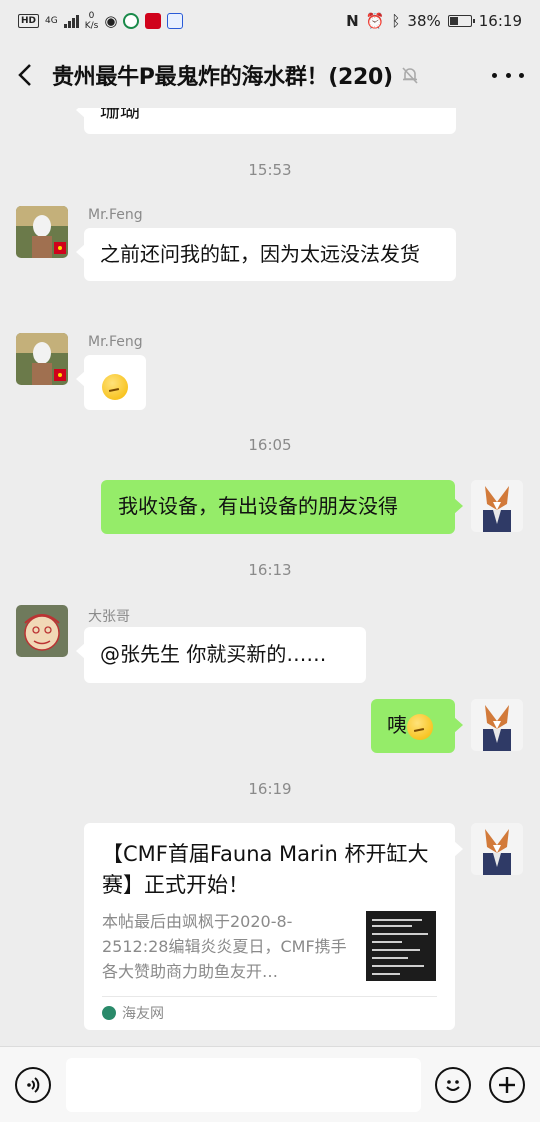 This screenshot has height=1122, width=540. Describe the element at coordinates (410, 75) in the screenshot. I see `mute-bell-icon` at that location.